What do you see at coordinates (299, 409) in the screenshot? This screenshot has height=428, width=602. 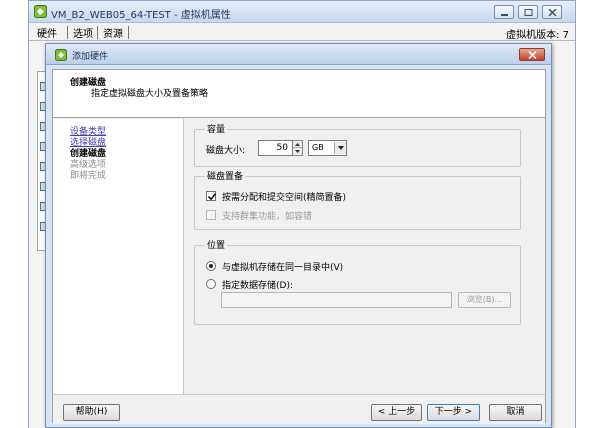 I see `wizard-footer: 帮助(H) < 上一步 下一步 > 取消` at bounding box center [299, 409].